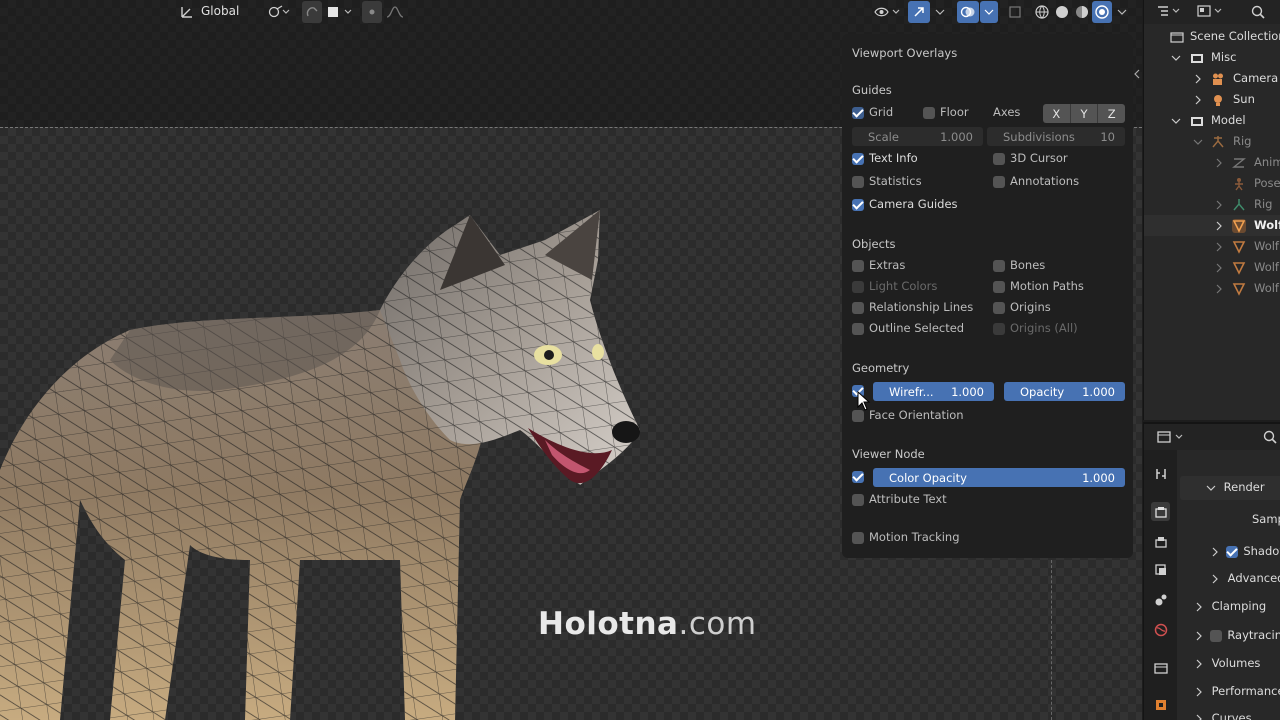 The width and height of the screenshot is (1280, 720). Describe the element at coordinates (1227, 663) in the screenshot. I see `volumes-panel-header: Volumes` at that location.